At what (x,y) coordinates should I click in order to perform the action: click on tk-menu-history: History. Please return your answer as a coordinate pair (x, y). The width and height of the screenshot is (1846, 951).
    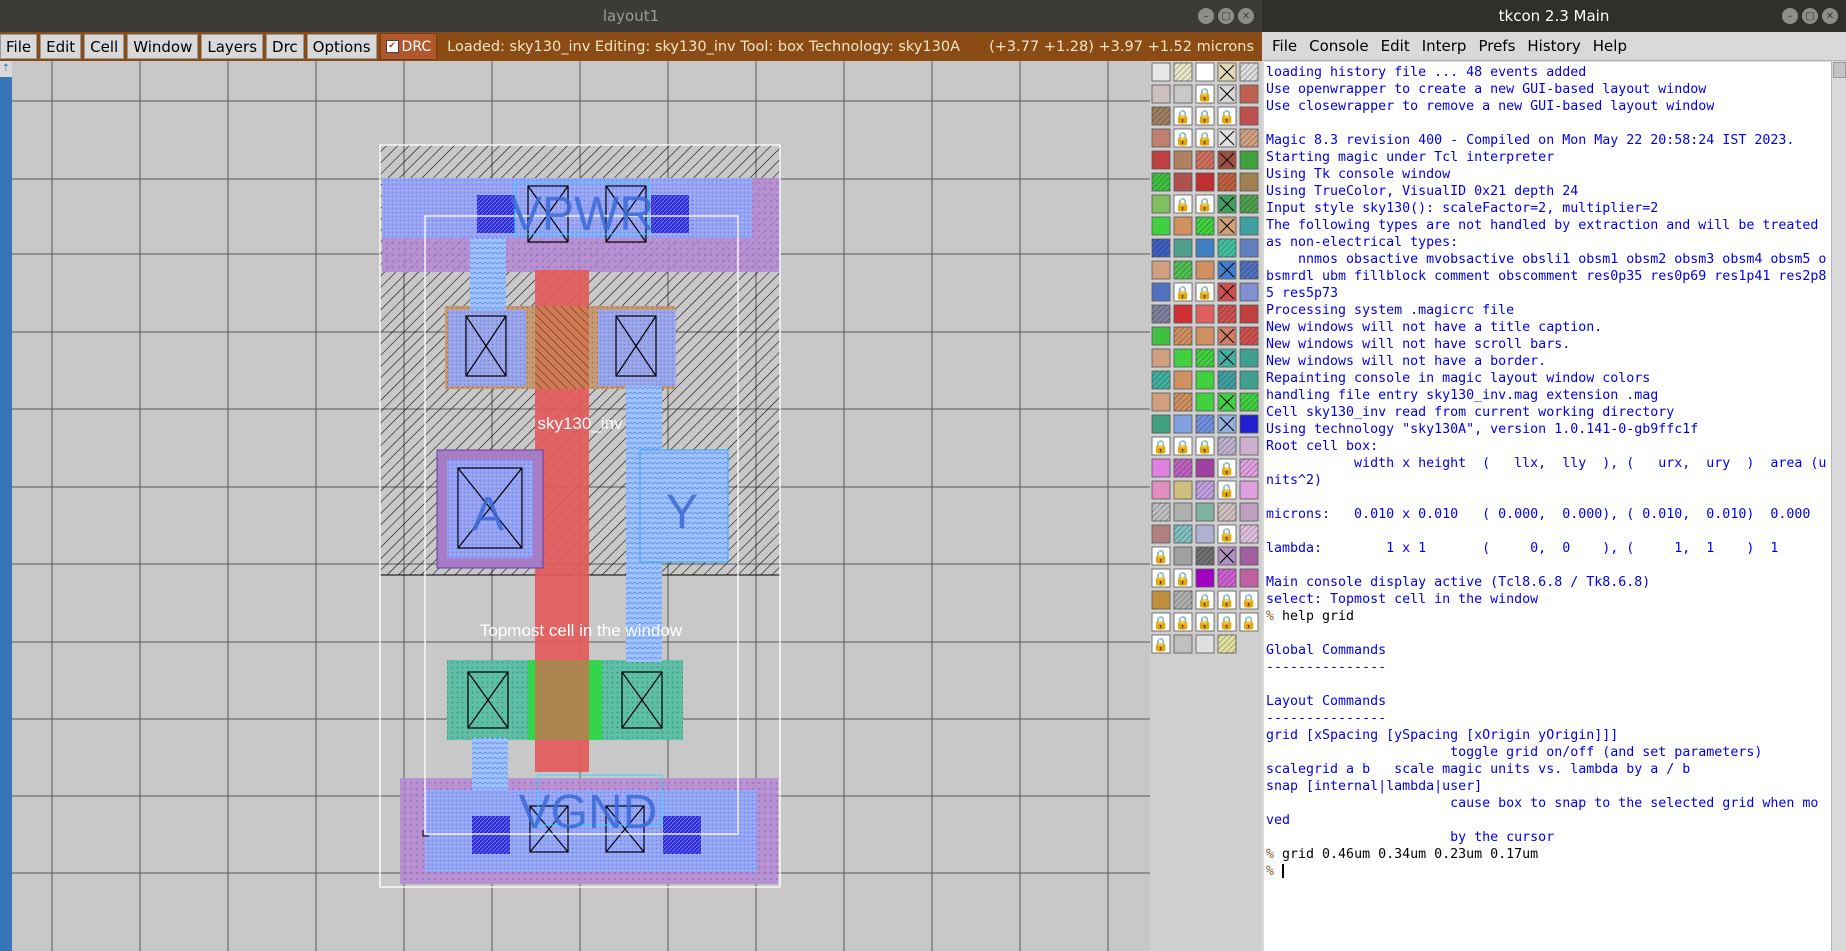
    Looking at the image, I should click on (1553, 46).